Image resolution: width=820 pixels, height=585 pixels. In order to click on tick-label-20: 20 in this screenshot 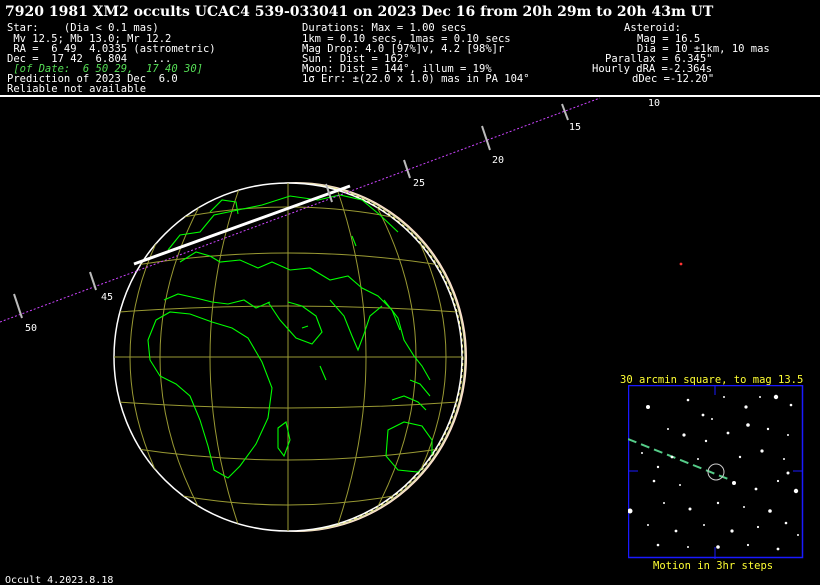, I will do `click(498, 160)`.